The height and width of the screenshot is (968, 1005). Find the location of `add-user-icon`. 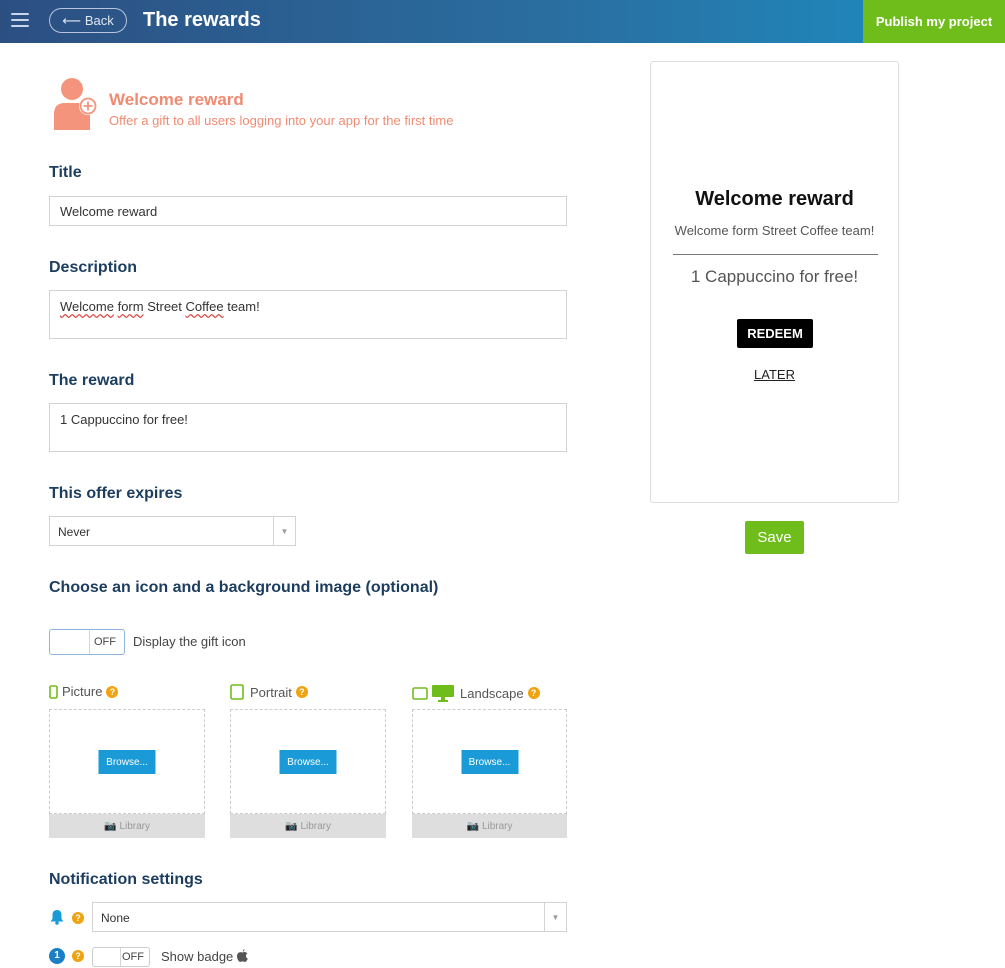

add-user-icon is located at coordinates (75, 104).